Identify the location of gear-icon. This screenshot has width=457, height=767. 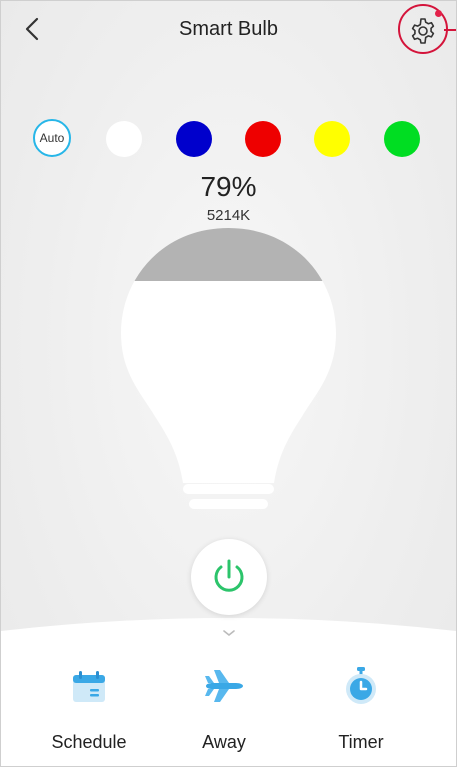
(423, 31).